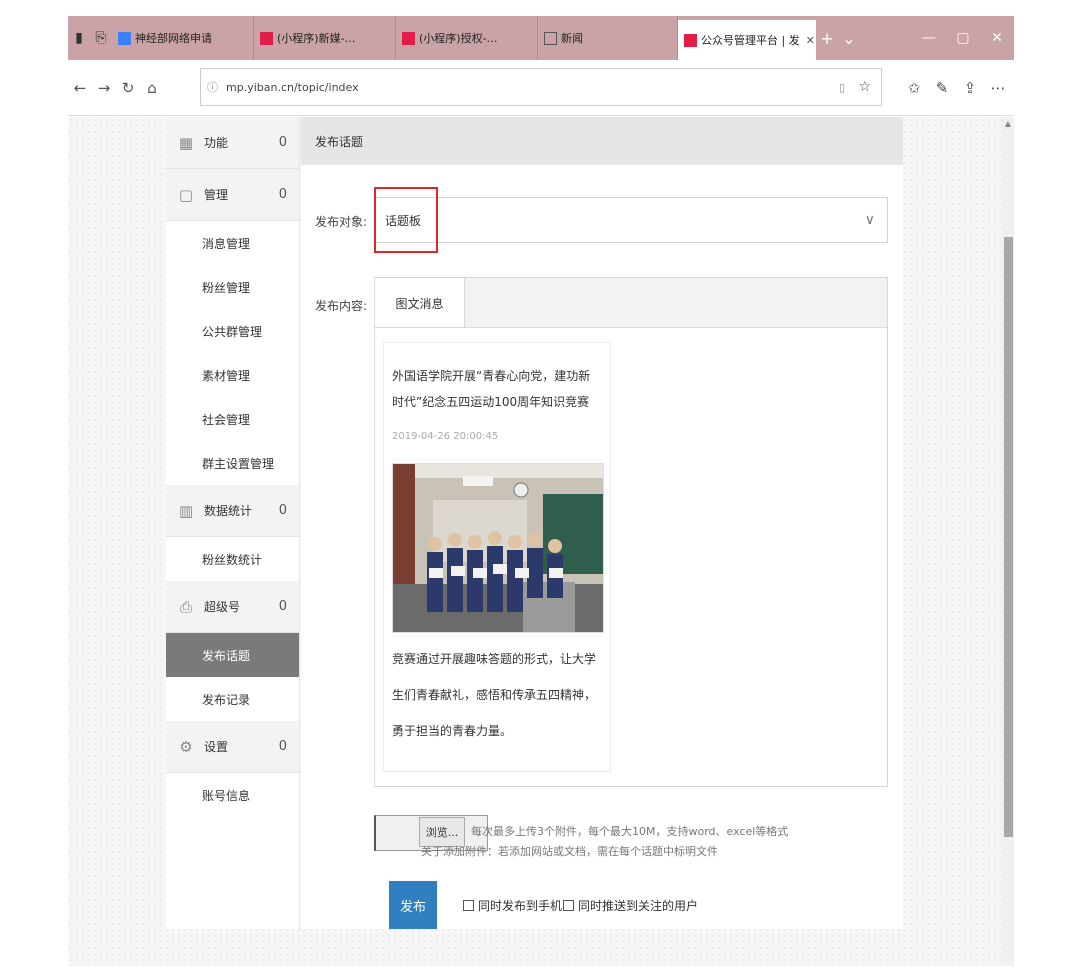 This screenshot has width=1080, height=973. What do you see at coordinates (406, 220) in the screenshot?
I see `highlight-box` at bounding box center [406, 220].